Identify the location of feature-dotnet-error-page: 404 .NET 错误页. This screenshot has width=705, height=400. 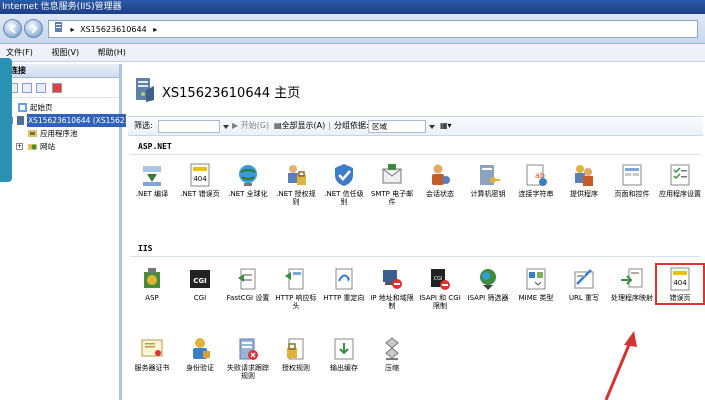
(200, 180).